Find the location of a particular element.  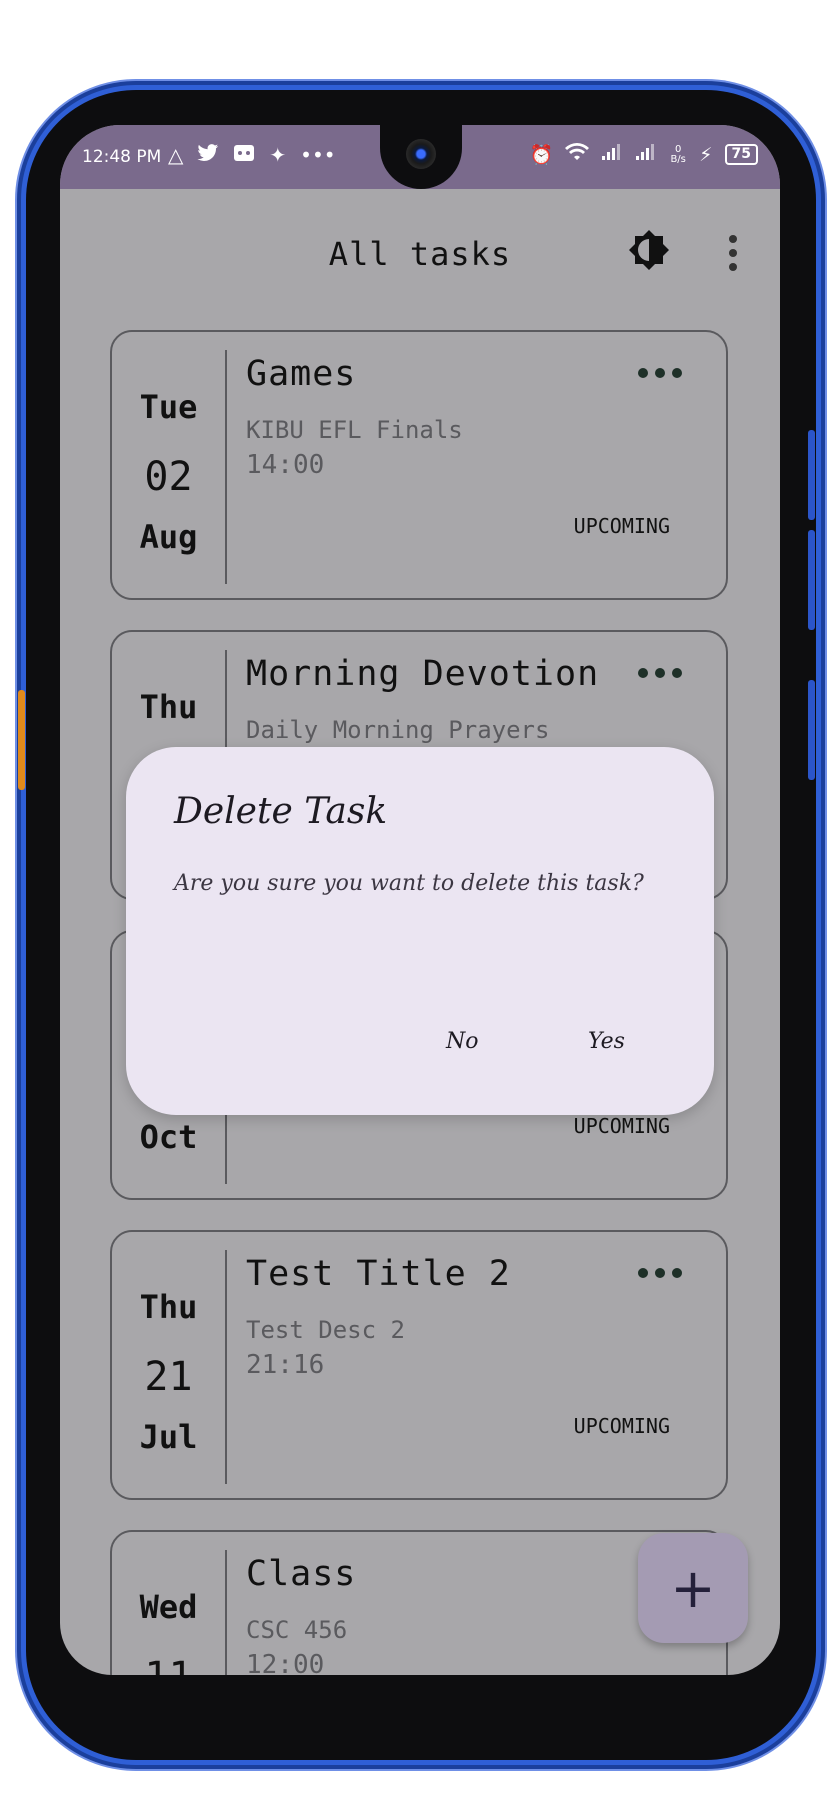

side-key is located at coordinates (21, 740).